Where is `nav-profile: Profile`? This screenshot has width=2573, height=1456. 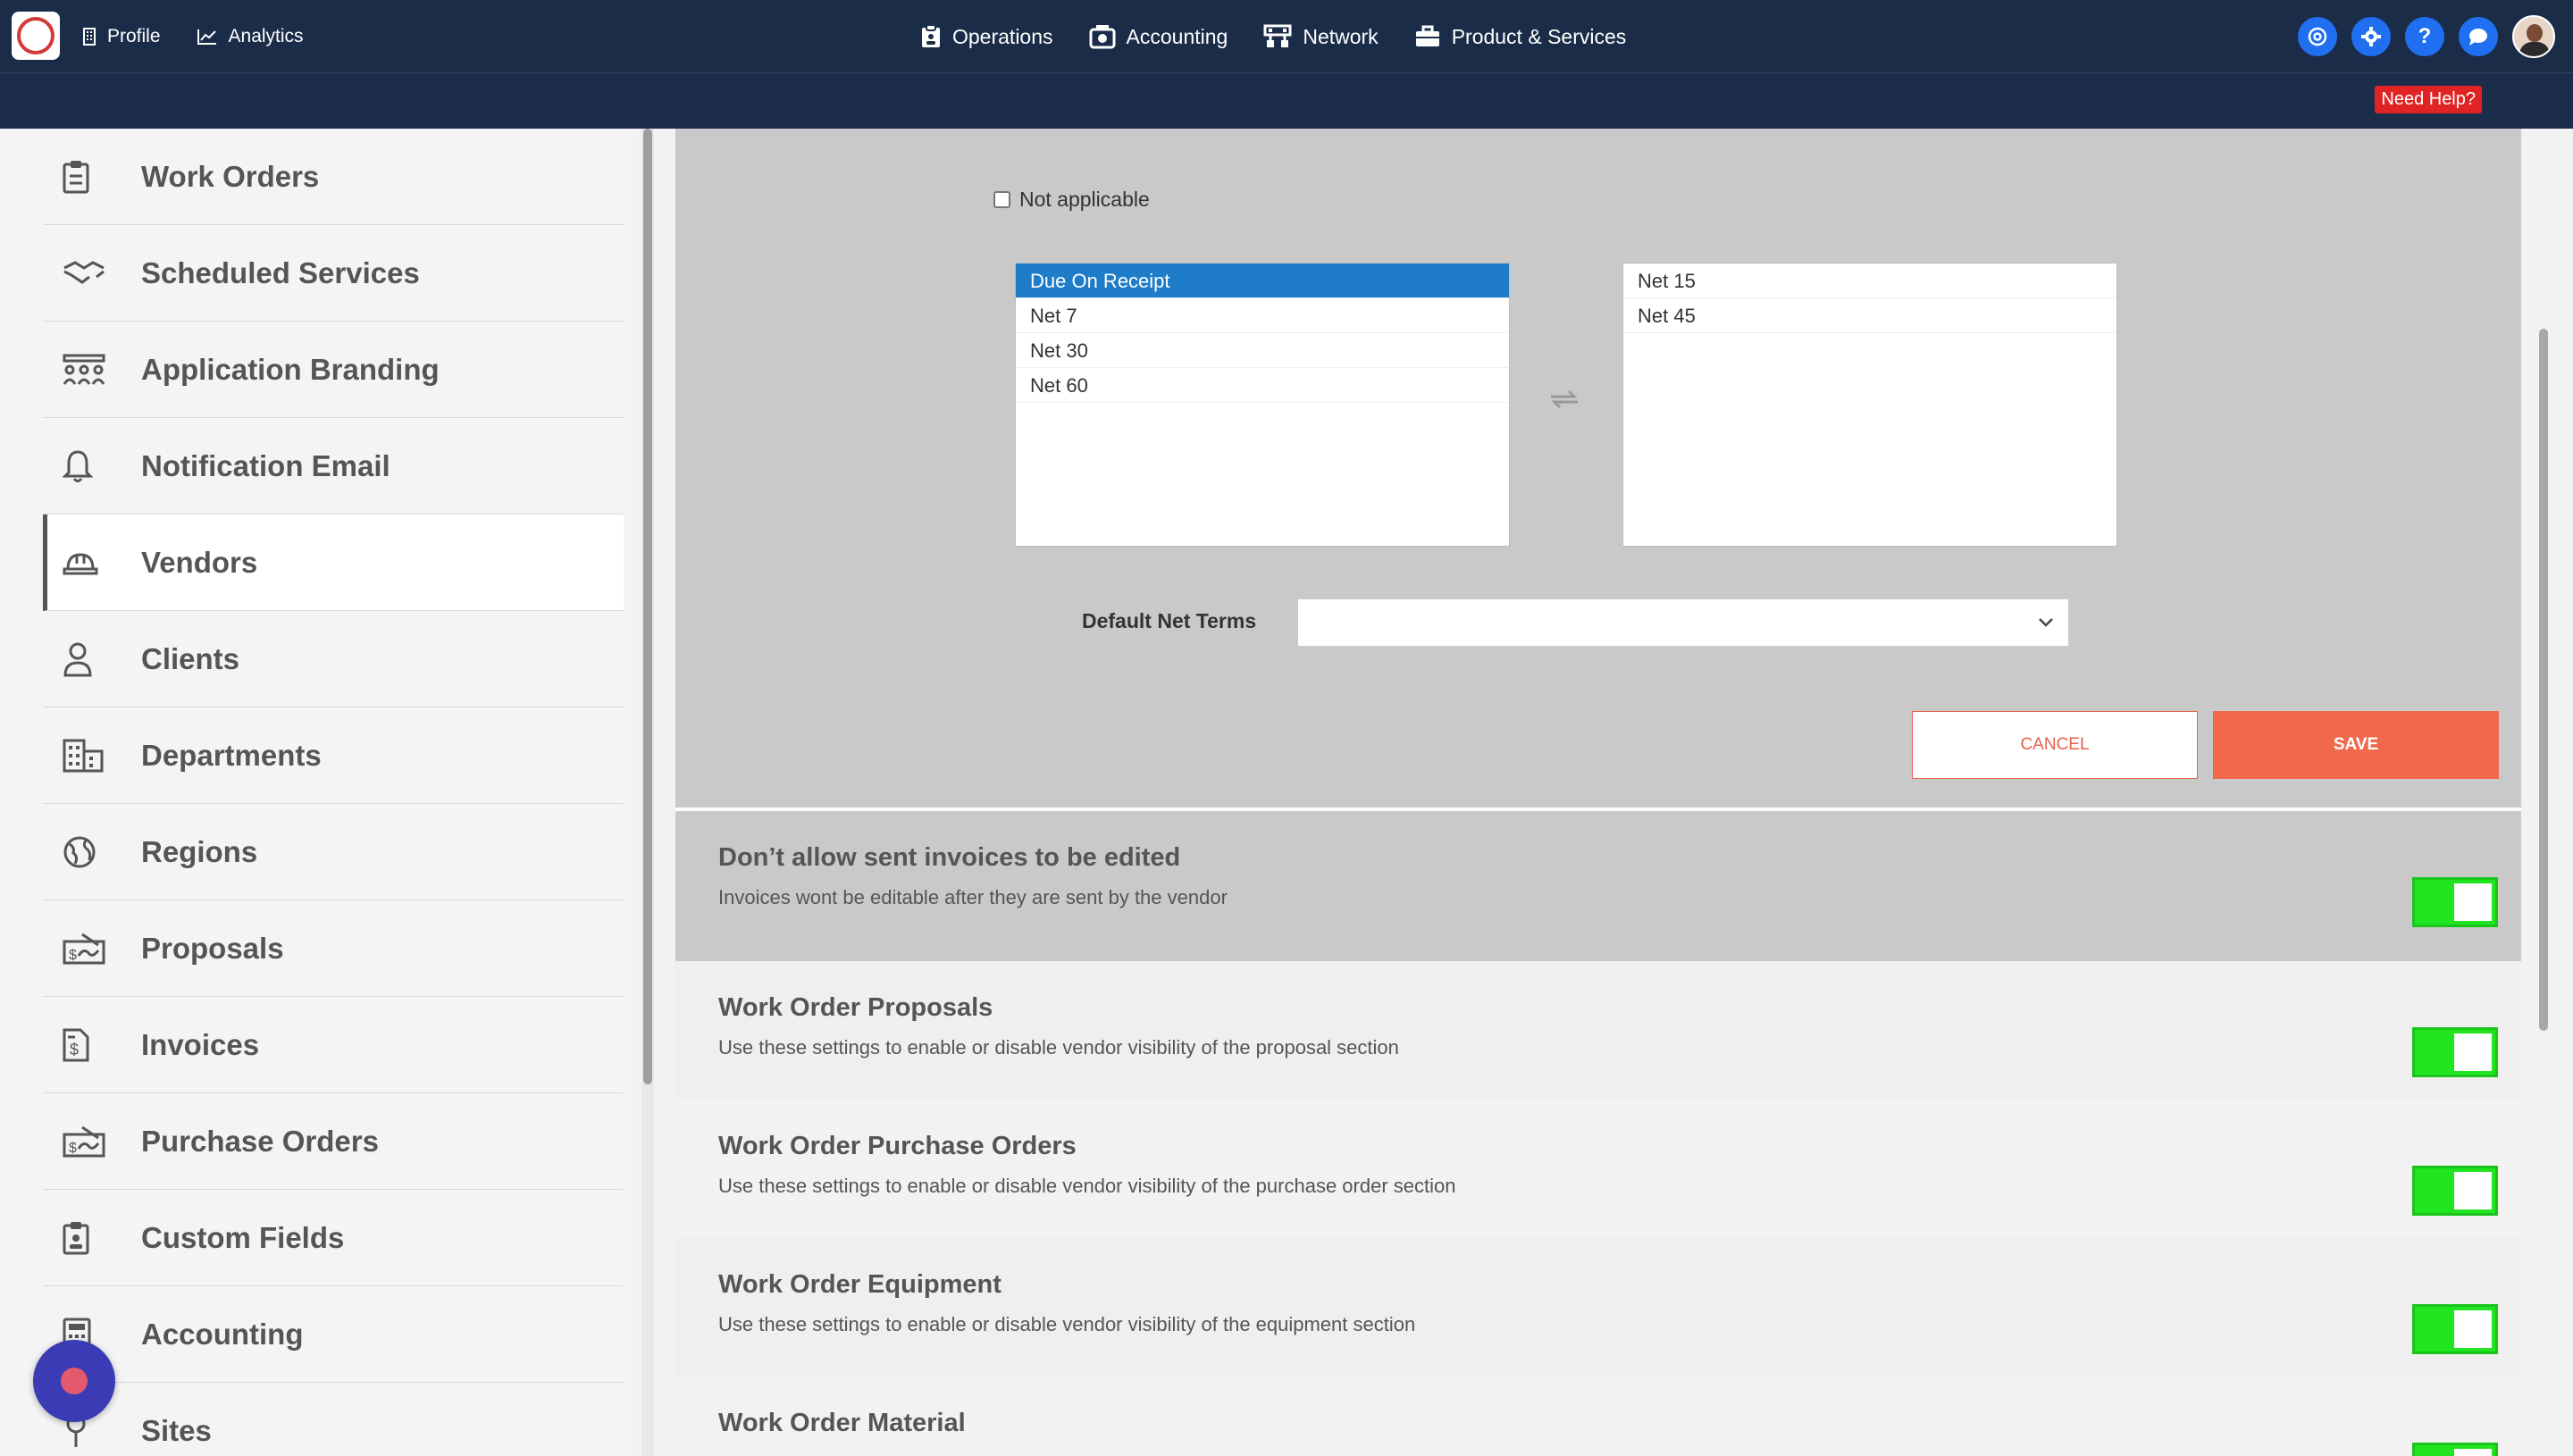 nav-profile: Profile is located at coordinates (121, 36).